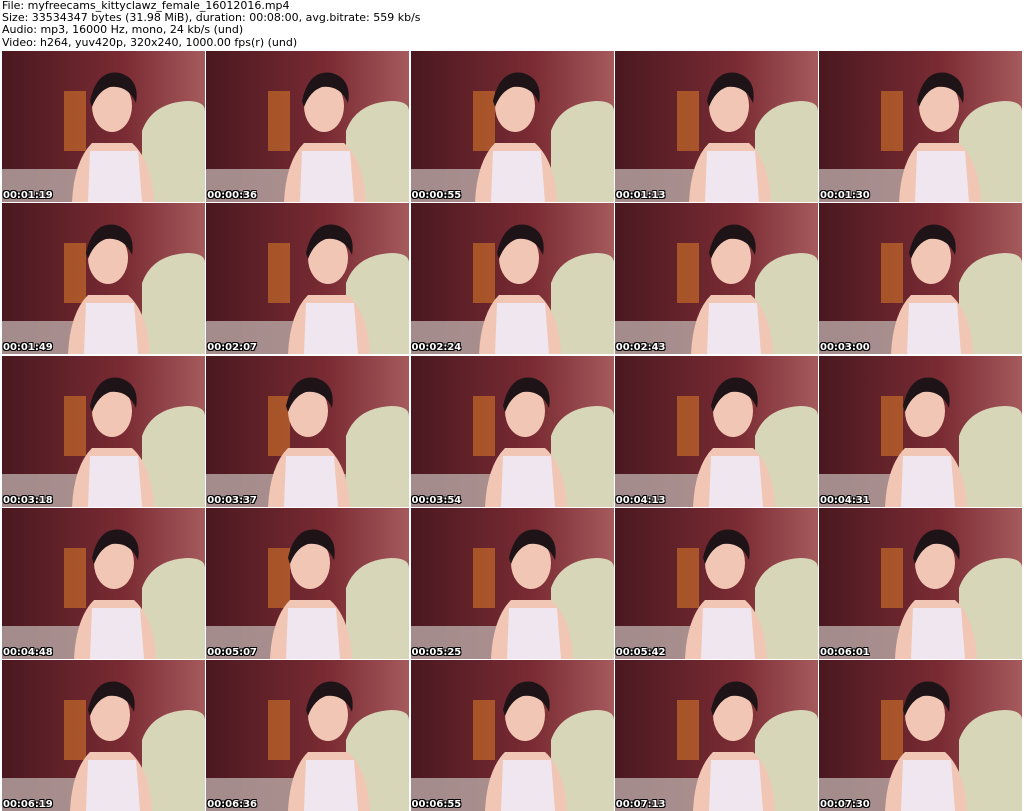 This screenshot has height=811, width=1024. What do you see at coordinates (640, 348) in the screenshot?
I see `thumbnail-timestamp: 00:02:43` at bounding box center [640, 348].